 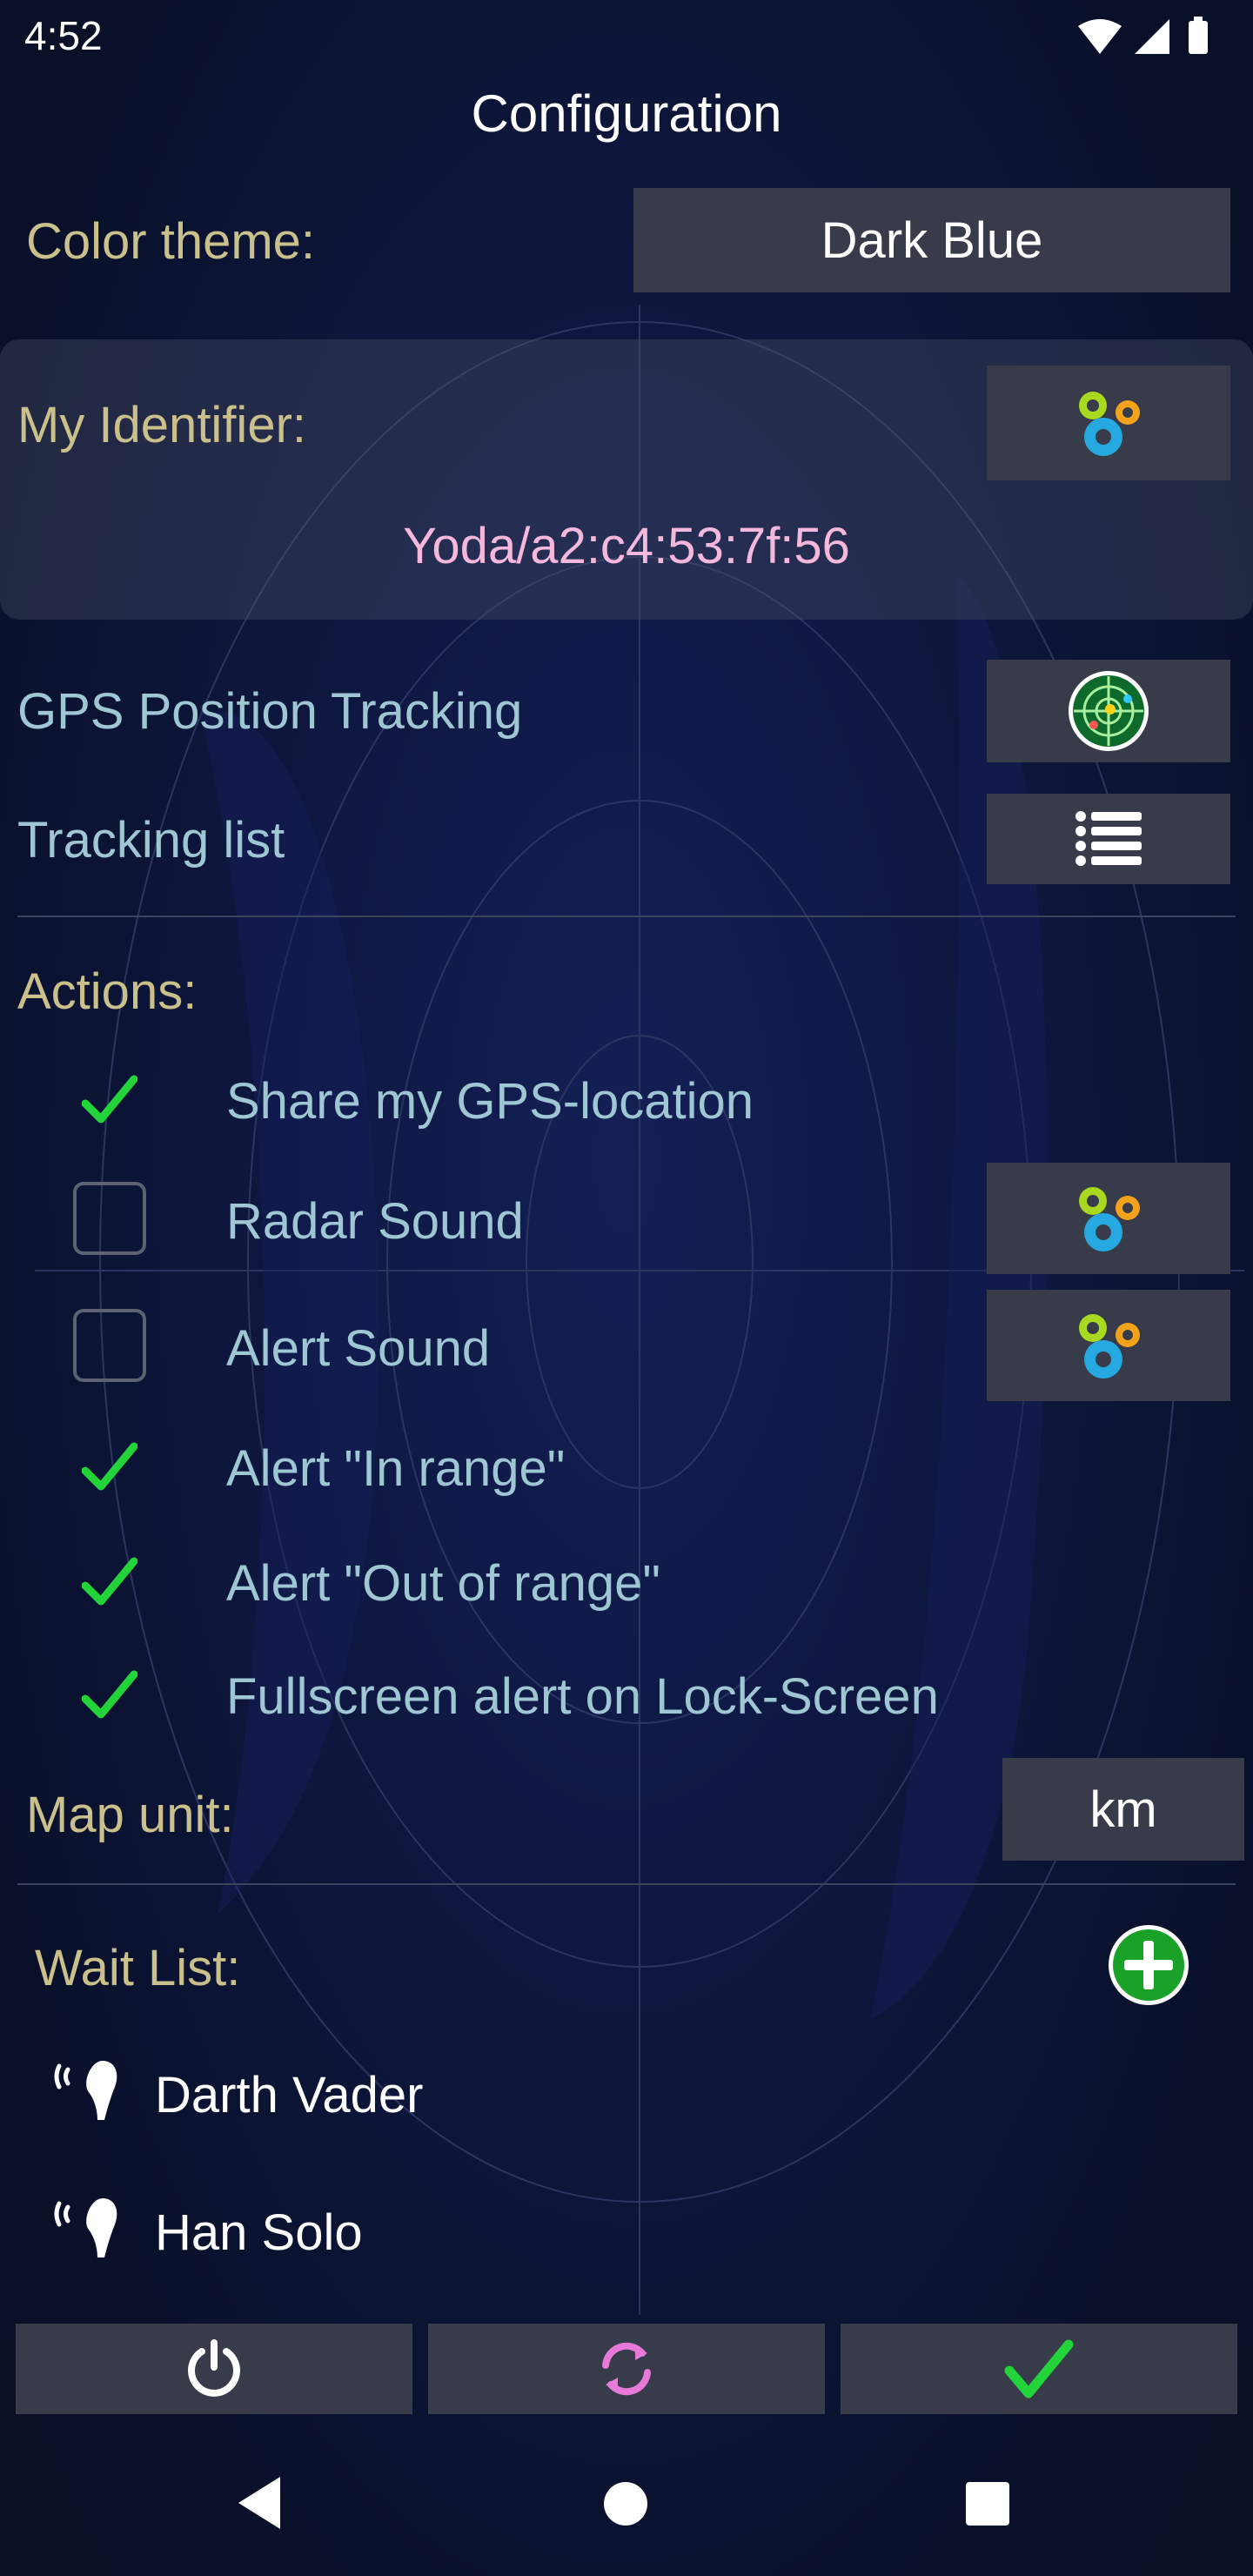 I want to click on gps-tracking-button, so click(x=1108, y=711).